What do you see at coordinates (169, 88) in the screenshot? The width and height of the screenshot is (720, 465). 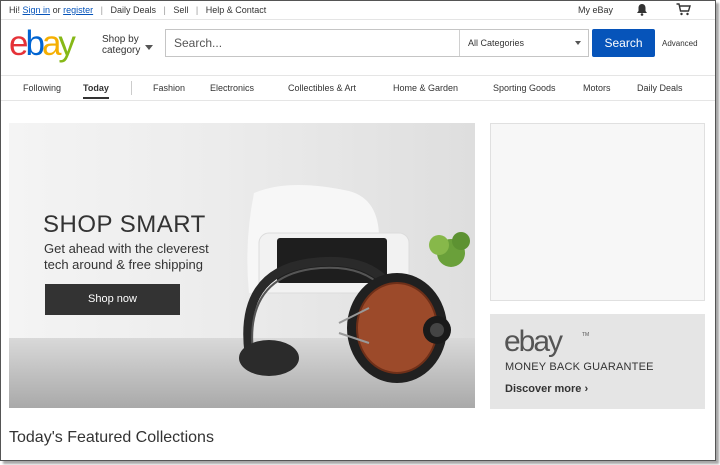 I see `nav-item-fashion: Fashion` at bounding box center [169, 88].